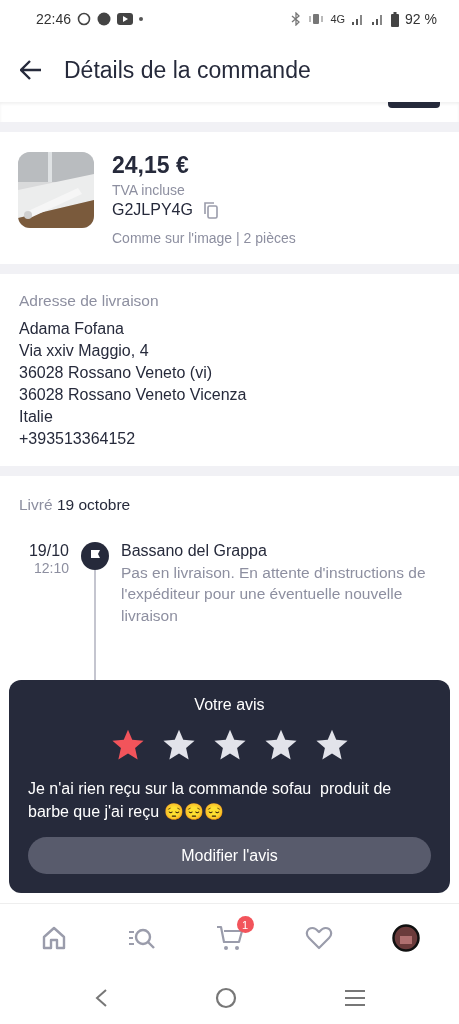 The width and height of the screenshot is (459, 1024). What do you see at coordinates (100, 998) in the screenshot?
I see `back-icon` at bounding box center [100, 998].